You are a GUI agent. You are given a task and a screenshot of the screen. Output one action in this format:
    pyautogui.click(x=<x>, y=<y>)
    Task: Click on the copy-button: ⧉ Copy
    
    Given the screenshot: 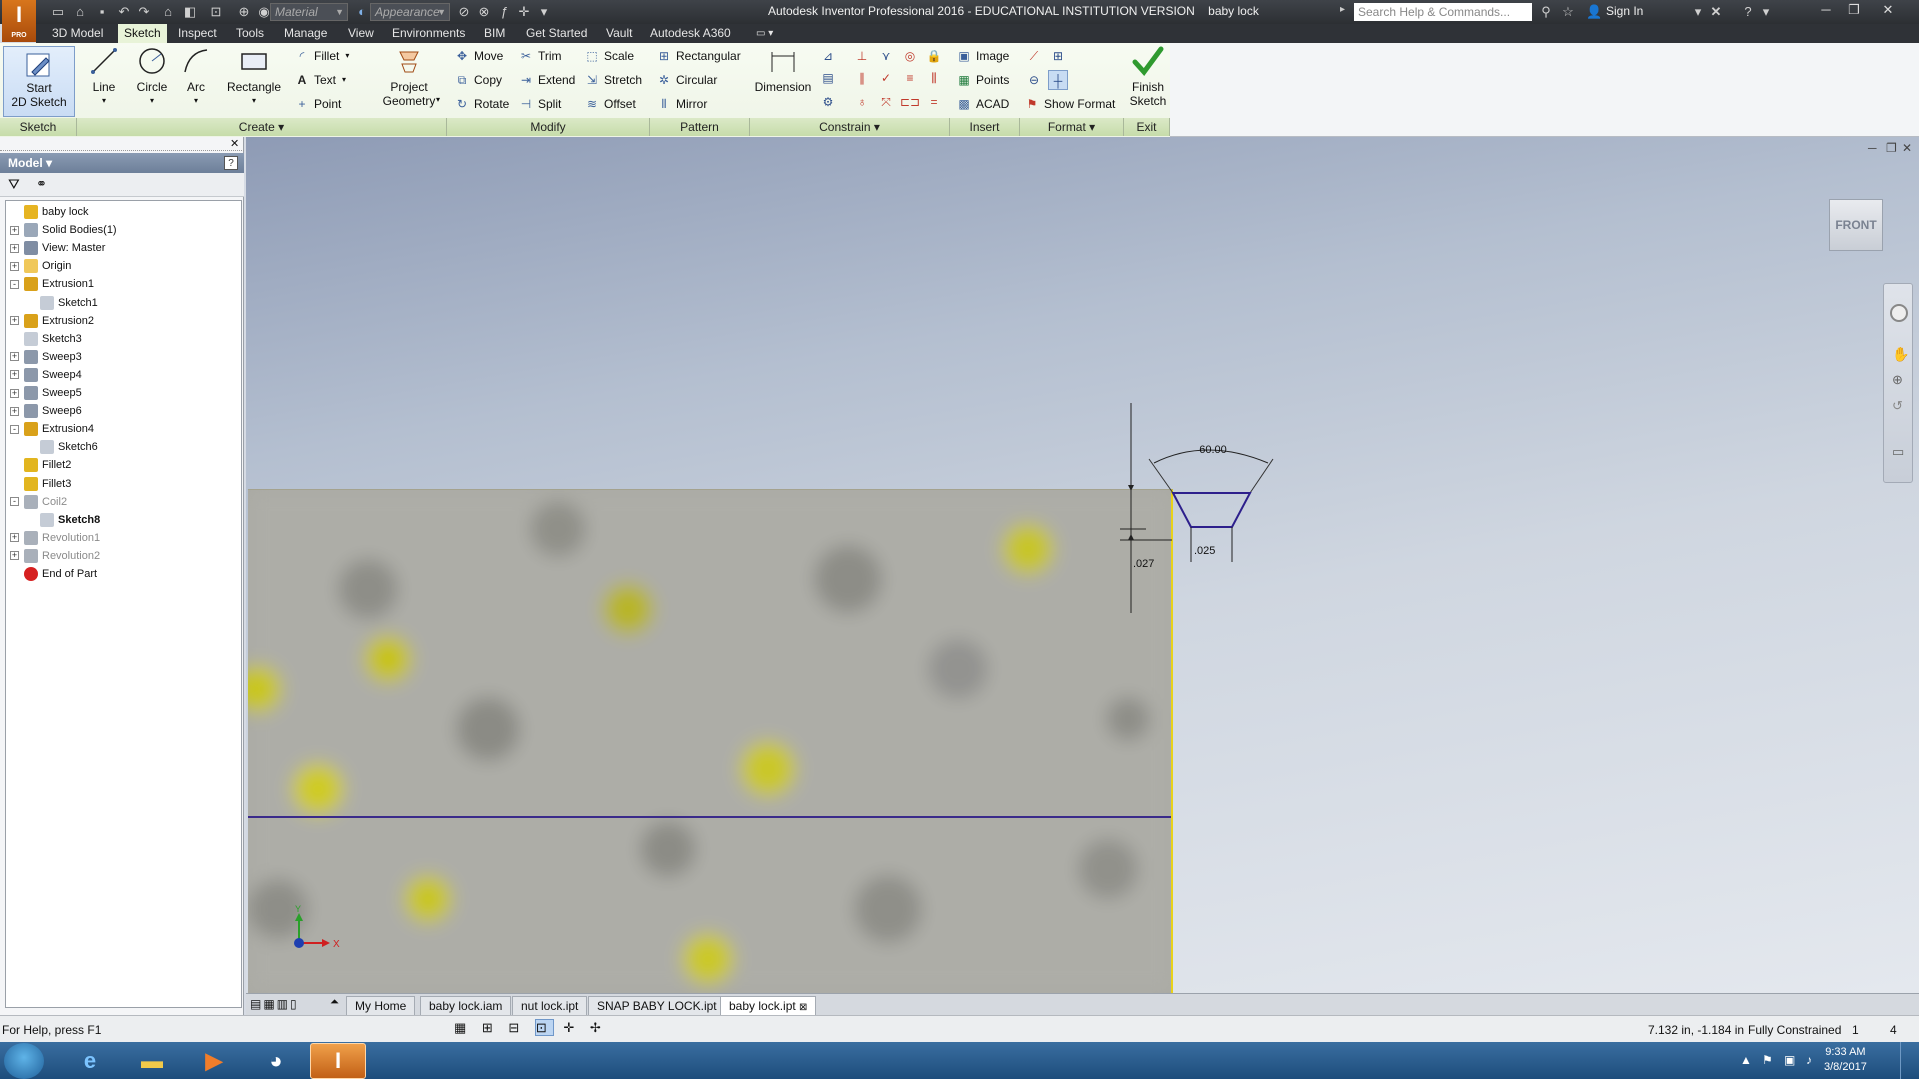 What is the action you would take?
    pyautogui.click(x=478, y=80)
    